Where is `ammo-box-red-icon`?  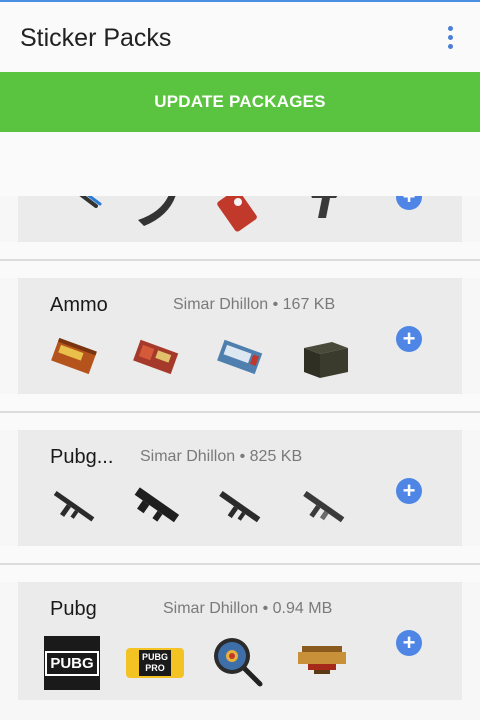
ammo-box-red-icon is located at coordinates (156, 357).